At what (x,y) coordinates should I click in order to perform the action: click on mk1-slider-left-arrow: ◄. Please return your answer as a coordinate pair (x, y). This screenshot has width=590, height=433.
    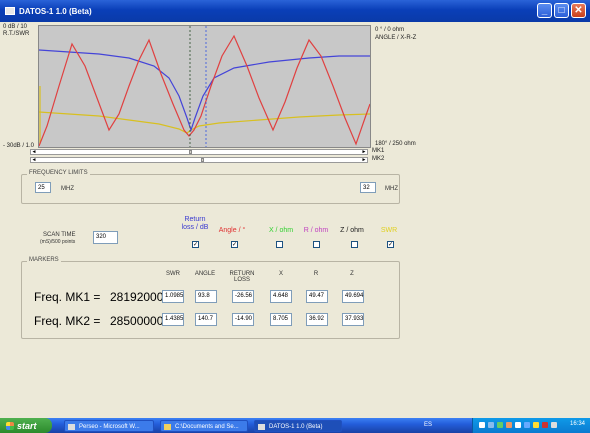
    Looking at the image, I should click on (34, 152).